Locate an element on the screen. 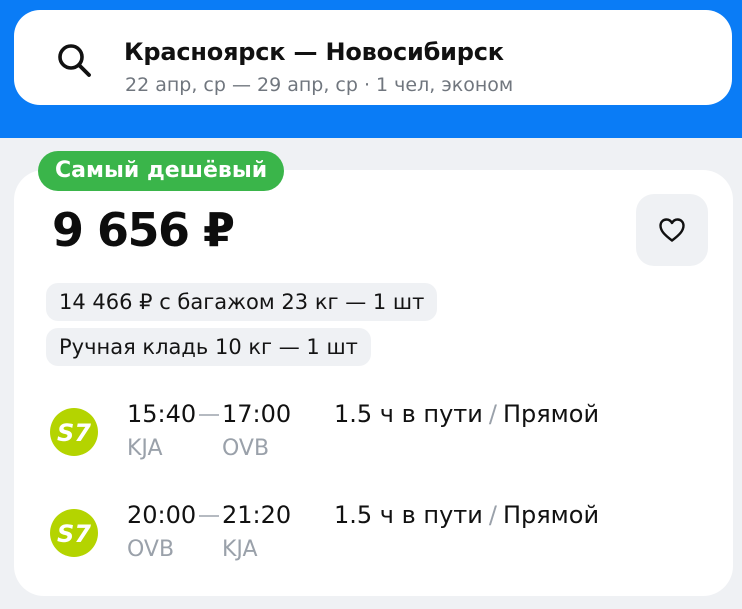  arrival-time: 17:00 is located at coordinates (257, 414).